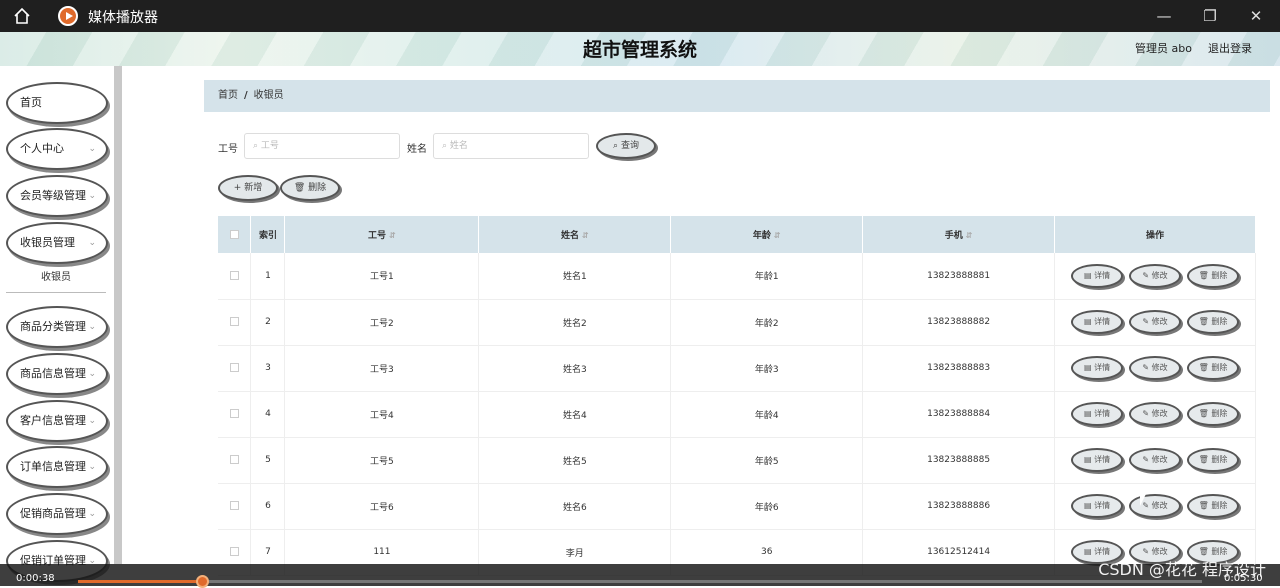 This screenshot has height=588, width=1280. What do you see at coordinates (1230, 48) in the screenshot?
I see `logout-link: 退出登录` at bounding box center [1230, 48].